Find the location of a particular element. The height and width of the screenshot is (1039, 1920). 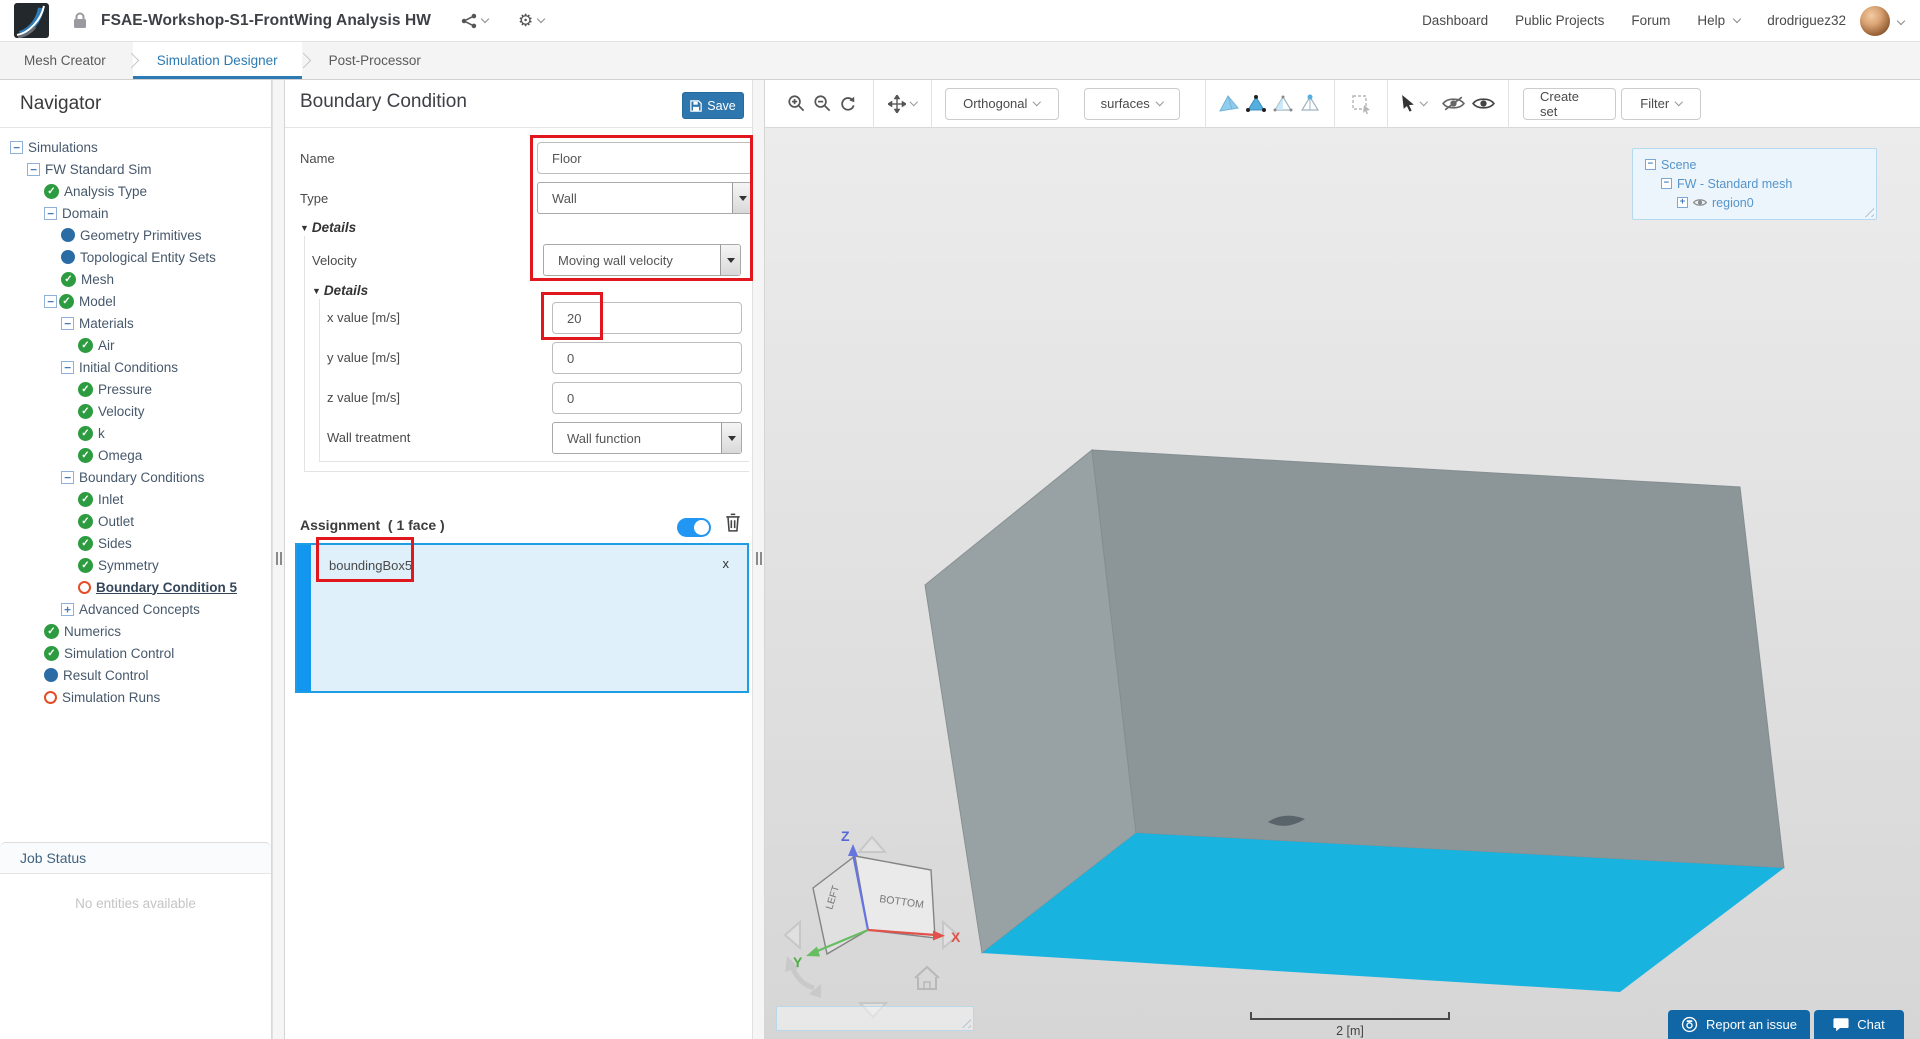

tree-item-mesh: ✓ Mesh is located at coordinates (135, 279).